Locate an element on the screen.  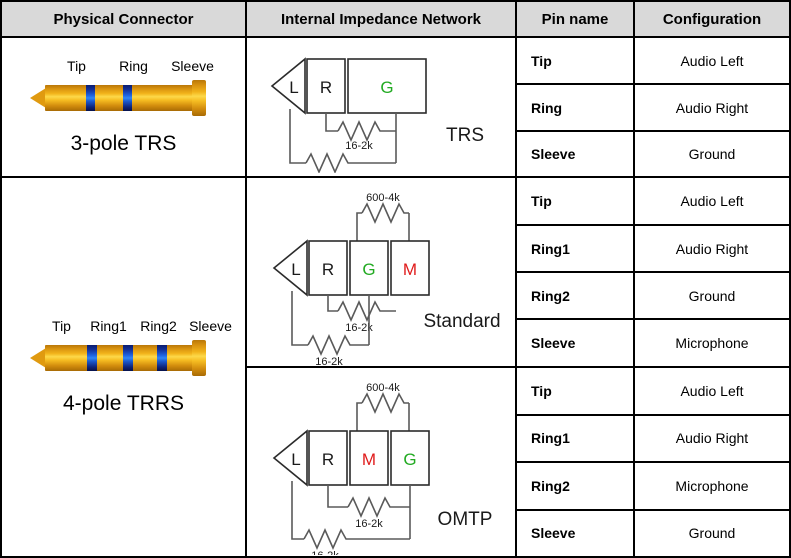
omtp-resistor-label-lower: 16-2k is located at coordinates (325, 552).